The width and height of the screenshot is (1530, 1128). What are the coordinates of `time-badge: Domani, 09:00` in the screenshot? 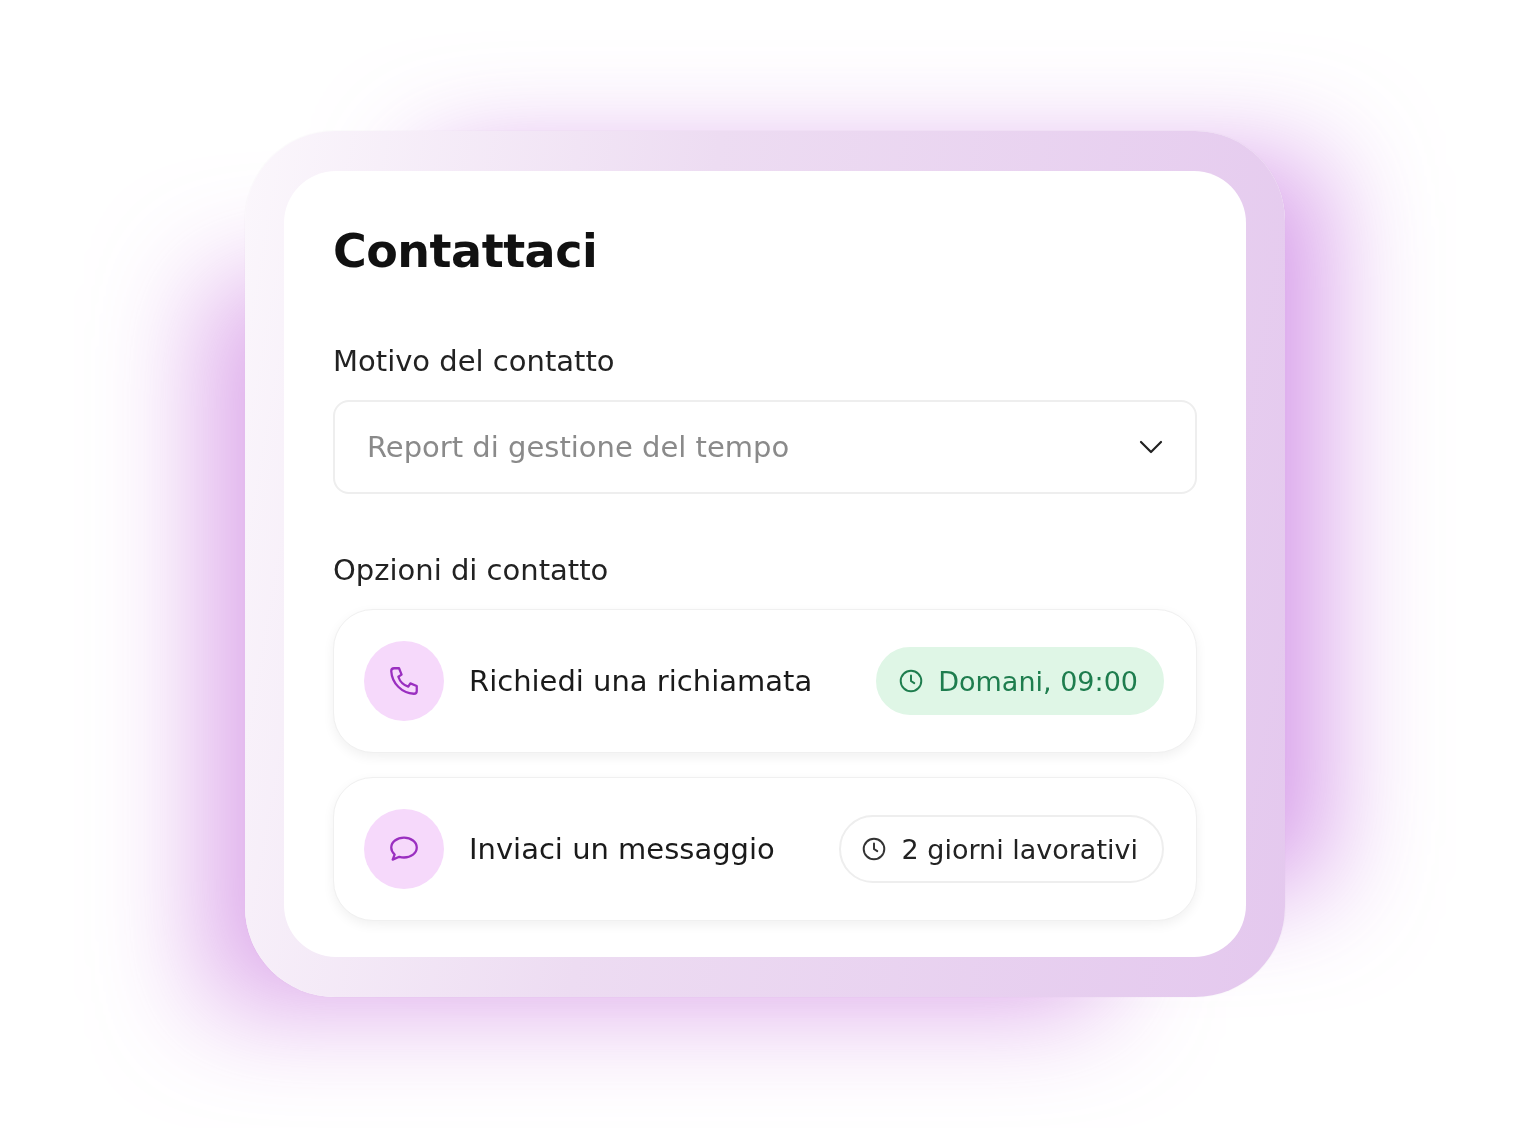 It's located at (1020, 681).